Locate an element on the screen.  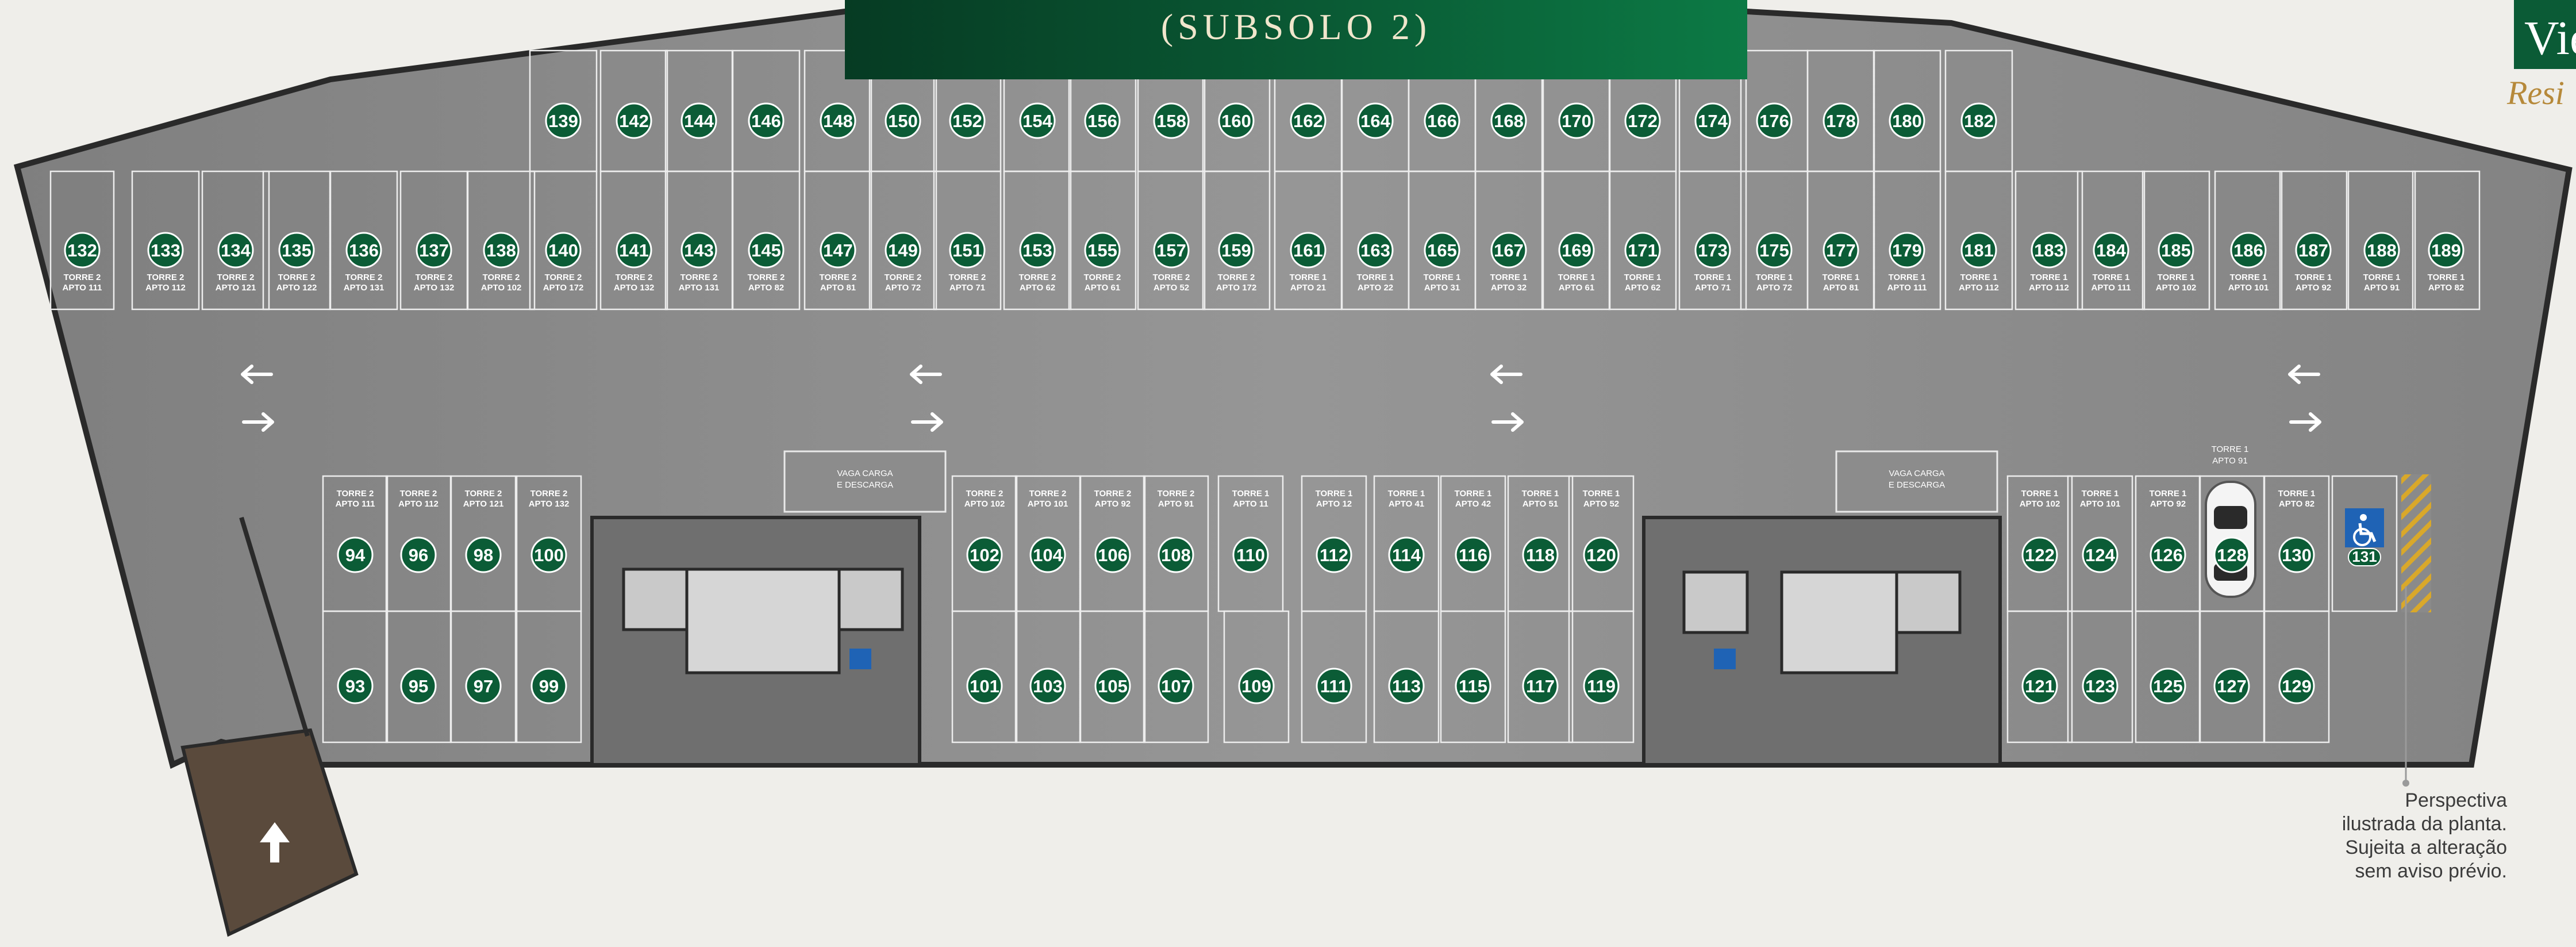
spot-number: 126 is located at coordinates (2168, 555).